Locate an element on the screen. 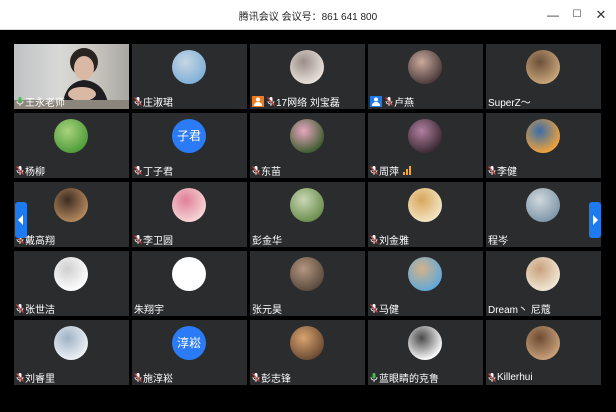 The width and height of the screenshot is (616, 412). participant-name: 周萍 is located at coordinates (389, 172).